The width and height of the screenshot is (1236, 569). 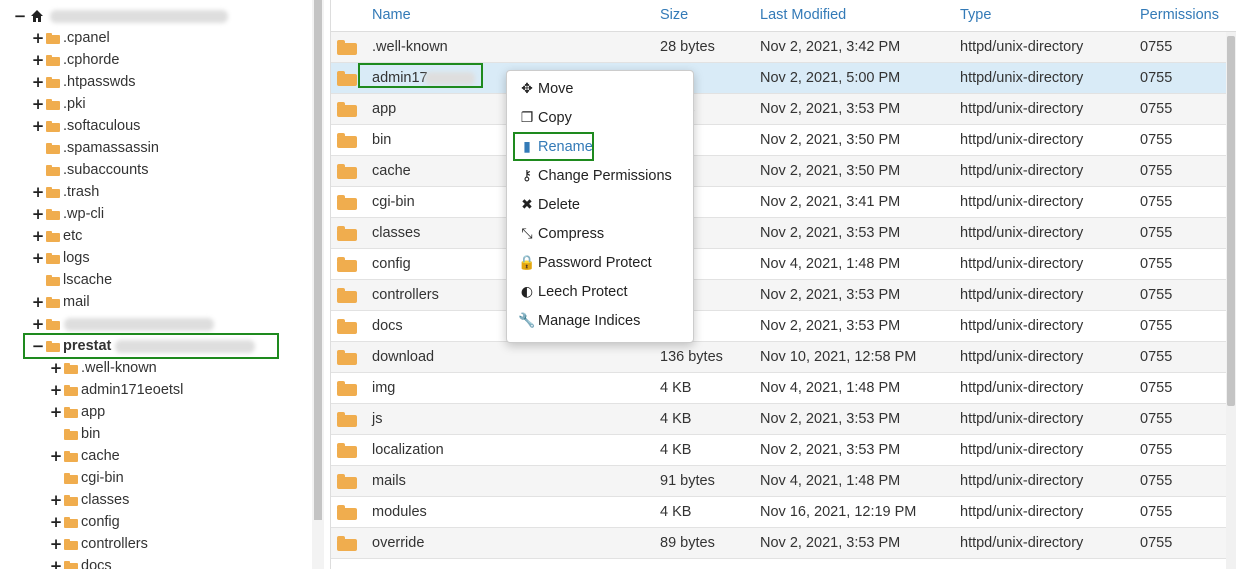 What do you see at coordinates (830, 326) in the screenshot?
I see `file-last-modified: Nov 2, 2021, 3:53 PM` at bounding box center [830, 326].